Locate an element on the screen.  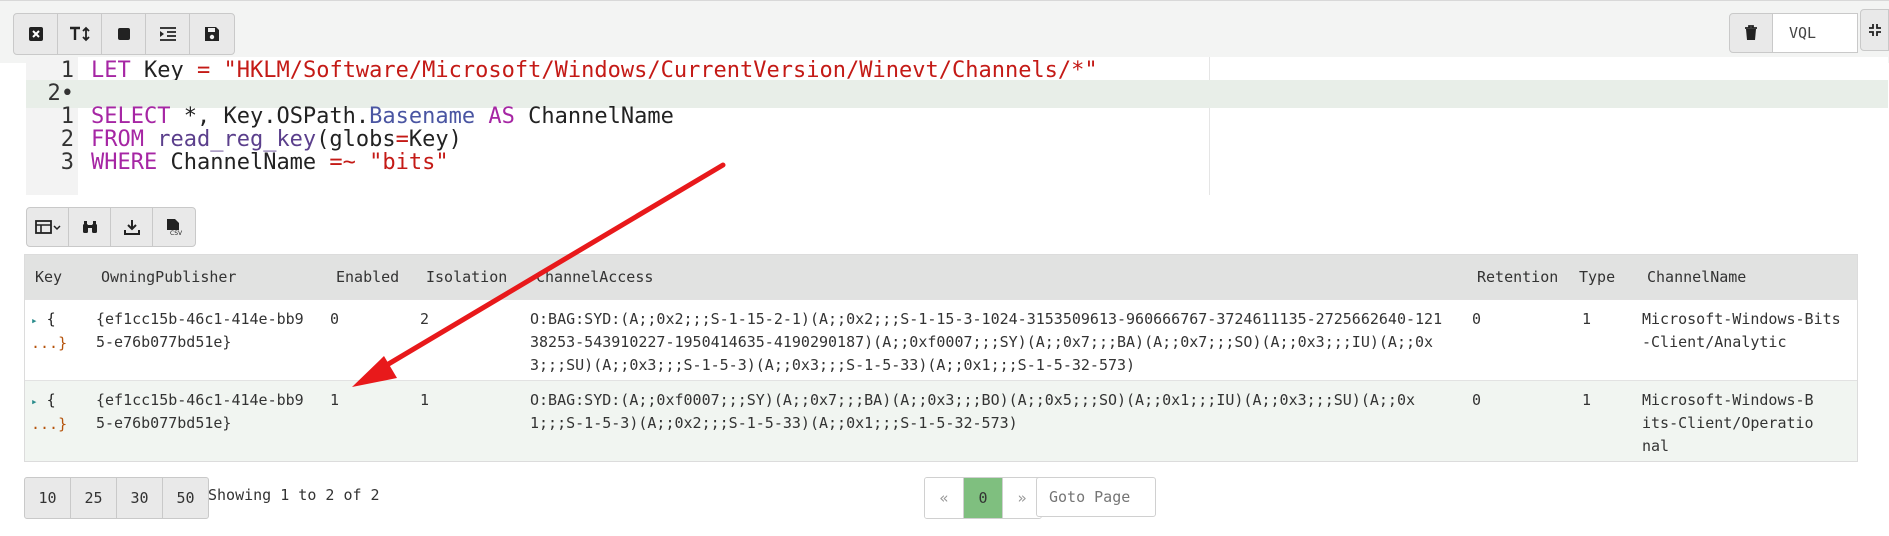
fullscreen-button is located at coordinates (1874, 30).